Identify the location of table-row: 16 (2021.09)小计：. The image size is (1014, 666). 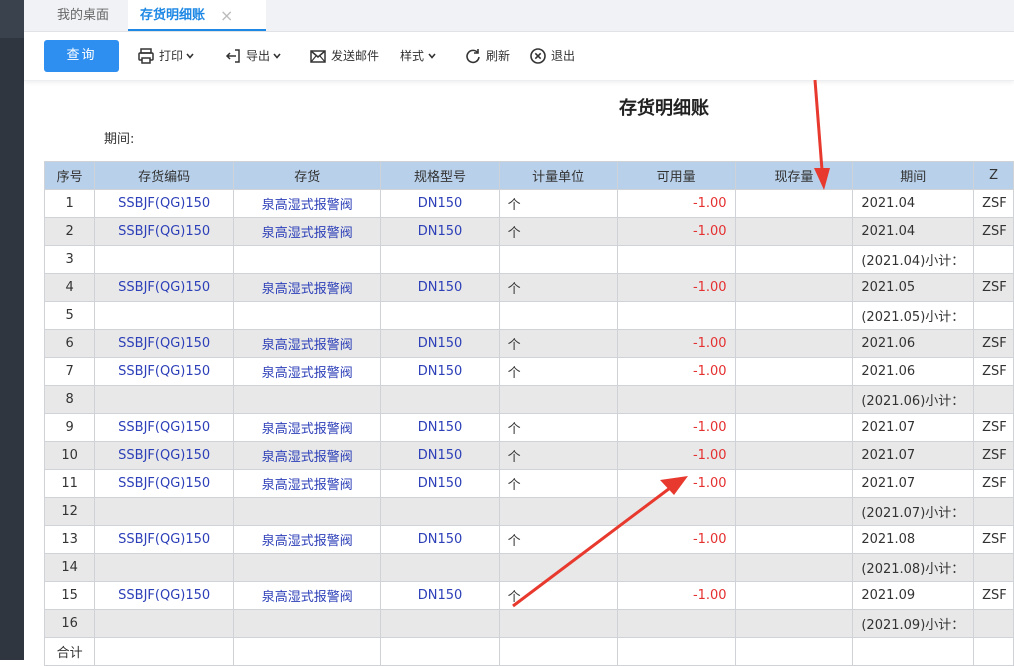
(528, 623).